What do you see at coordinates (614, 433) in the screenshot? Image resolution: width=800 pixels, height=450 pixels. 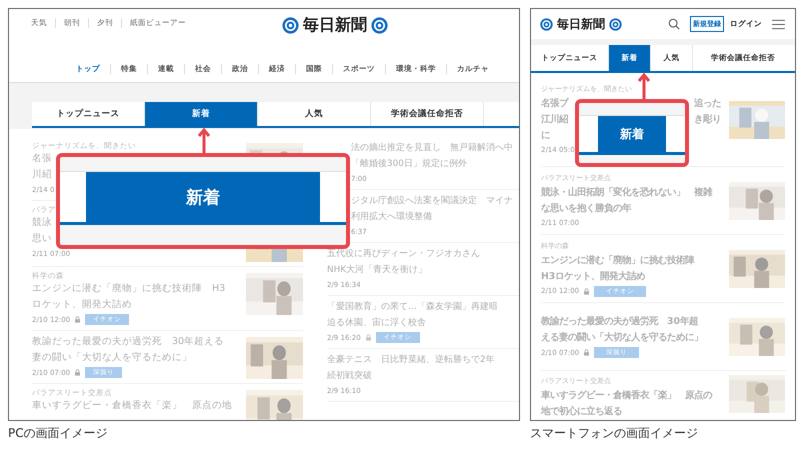 I see `caption: スマートフォンの画面イメージ` at bounding box center [614, 433].